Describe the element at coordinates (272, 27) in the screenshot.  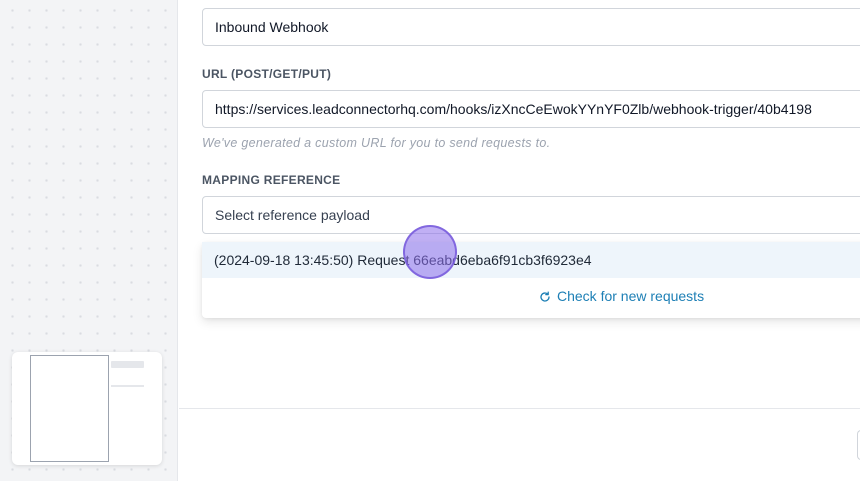
I see `trigger-name-value: Inbound Webhook` at that location.